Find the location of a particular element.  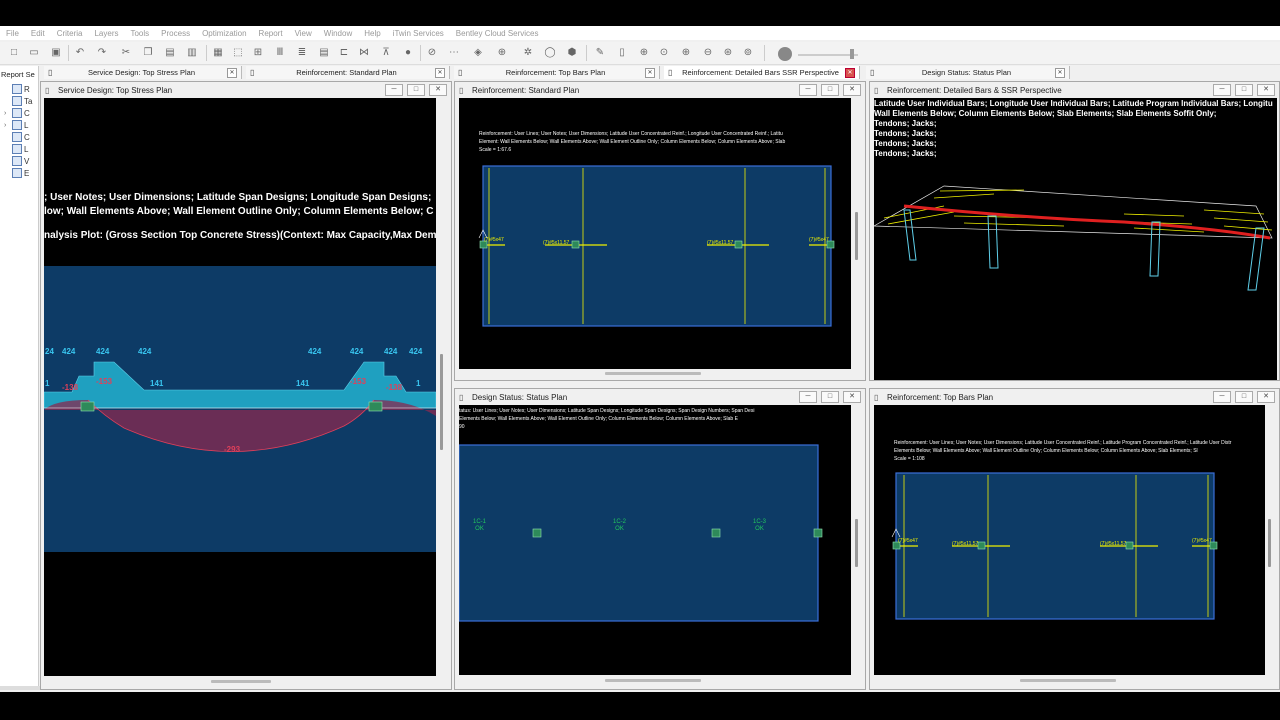

tree-item: R is located at coordinates (17, 89).